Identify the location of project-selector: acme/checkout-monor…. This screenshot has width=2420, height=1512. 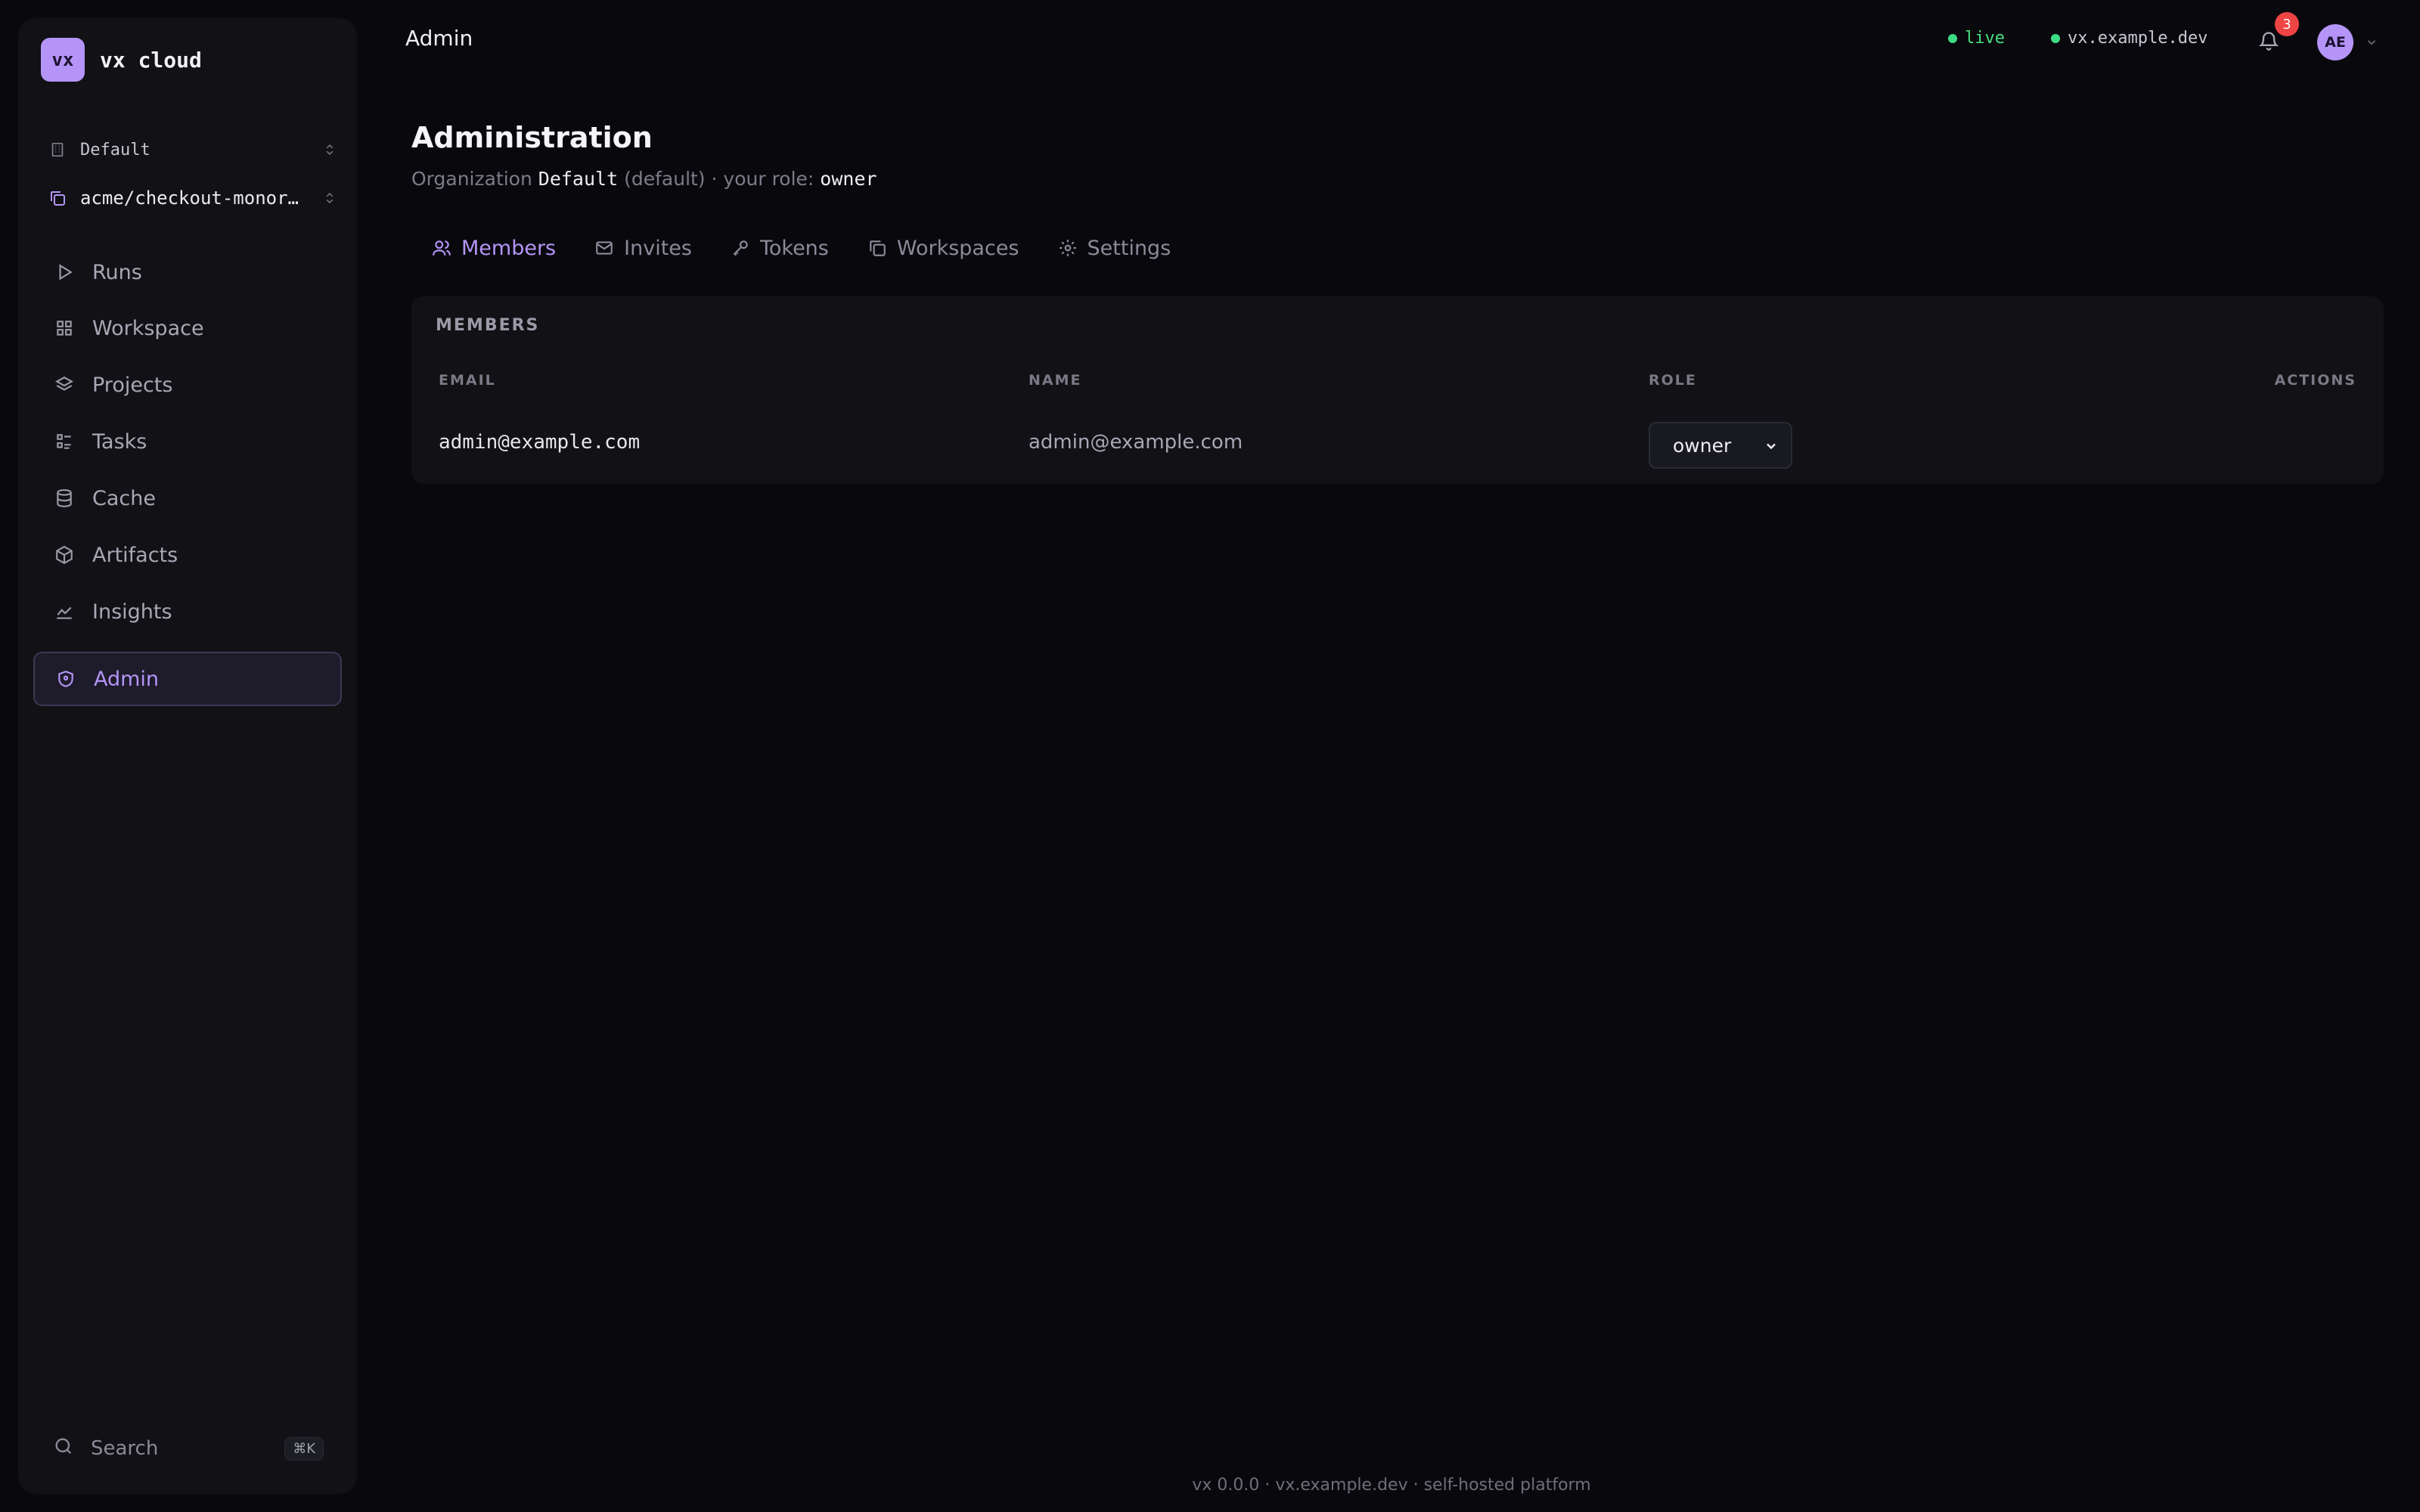
(196, 198).